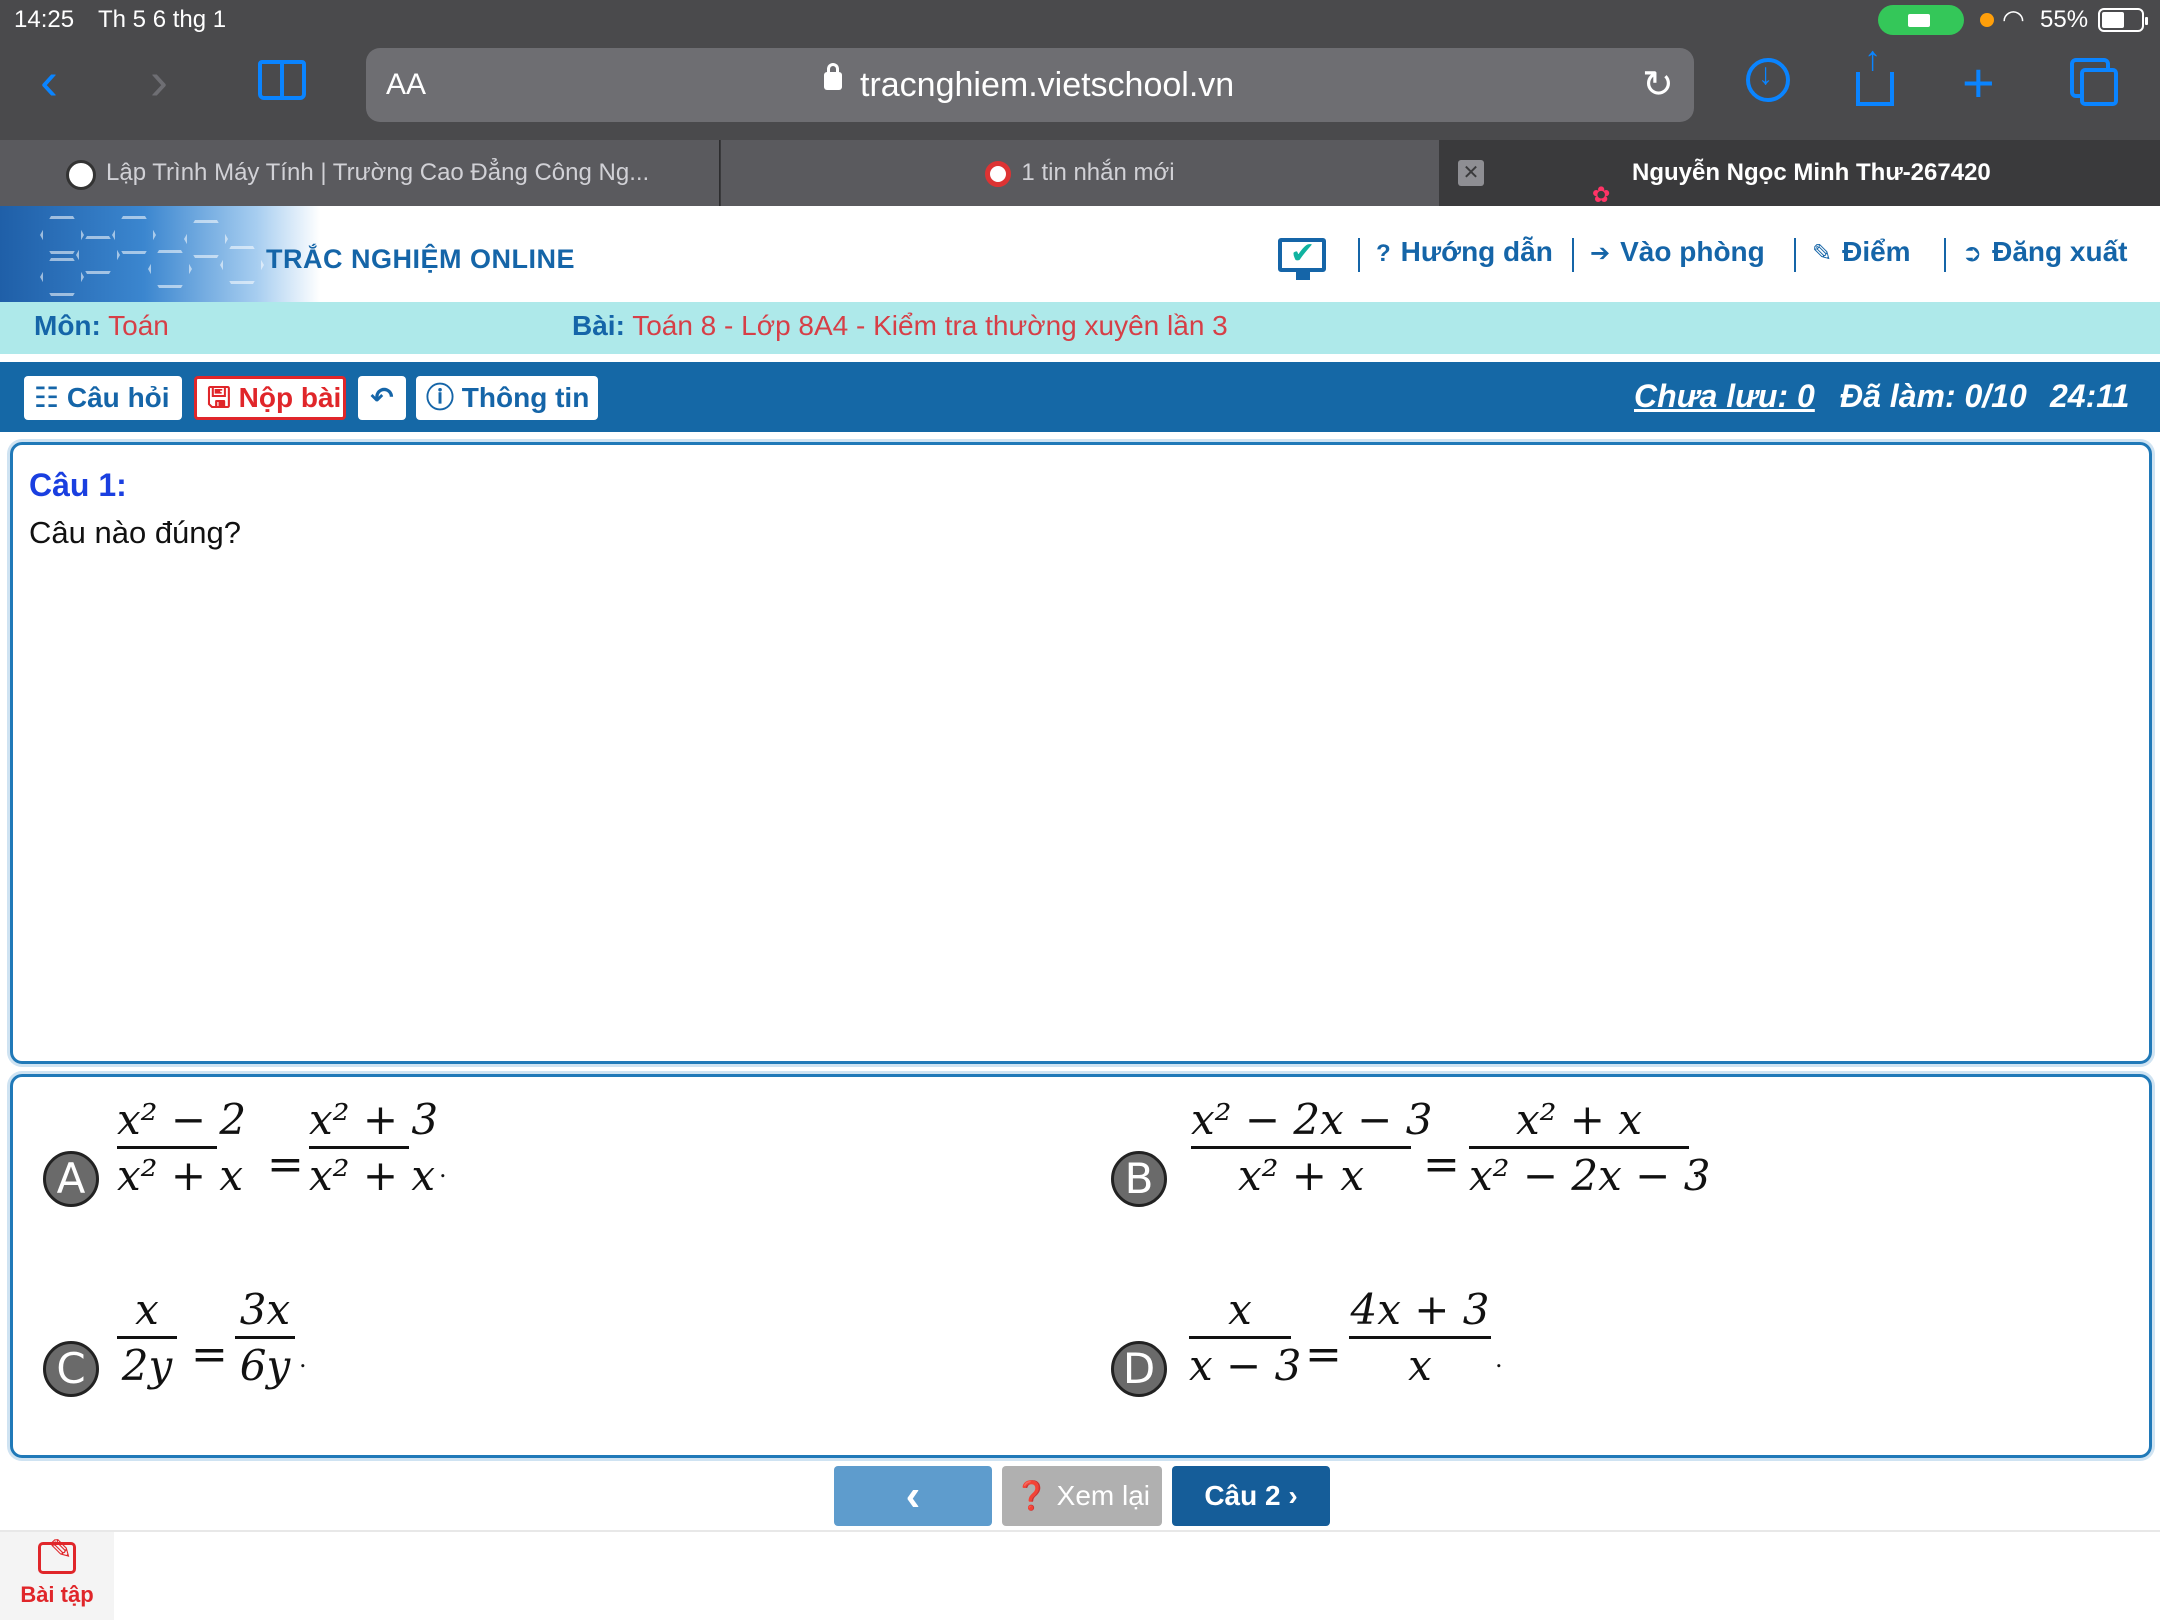  Describe the element at coordinates (1822, 253) in the screenshot. I see `edit-icon: ✎` at that location.